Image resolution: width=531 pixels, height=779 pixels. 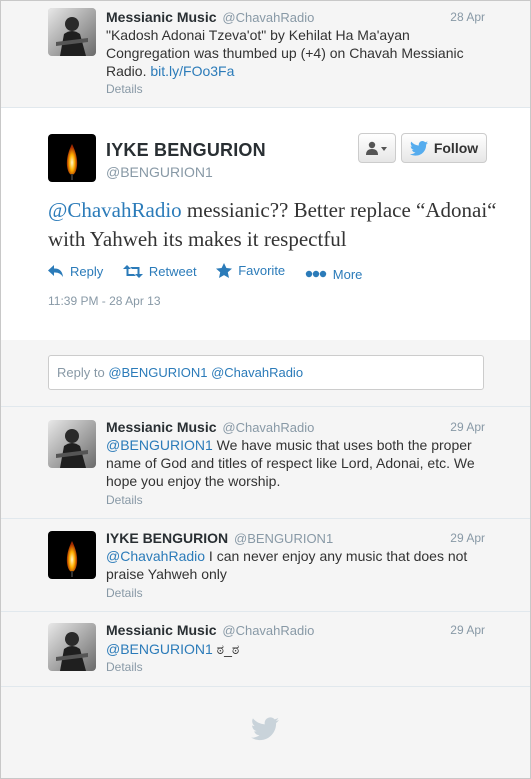 I want to click on reply-mentions: @BENGURION1 @ChavahRadio, so click(x=206, y=372).